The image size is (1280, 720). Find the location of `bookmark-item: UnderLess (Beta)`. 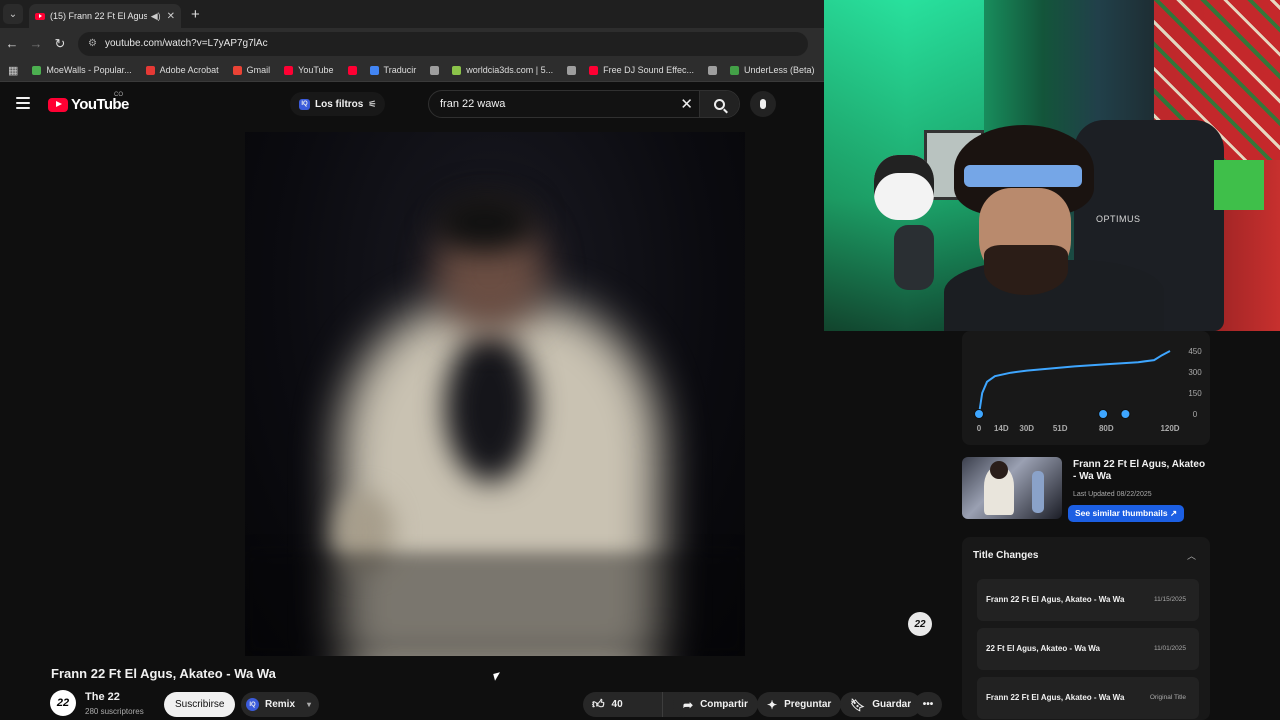

bookmark-item: UnderLess (Beta) is located at coordinates (772, 70).